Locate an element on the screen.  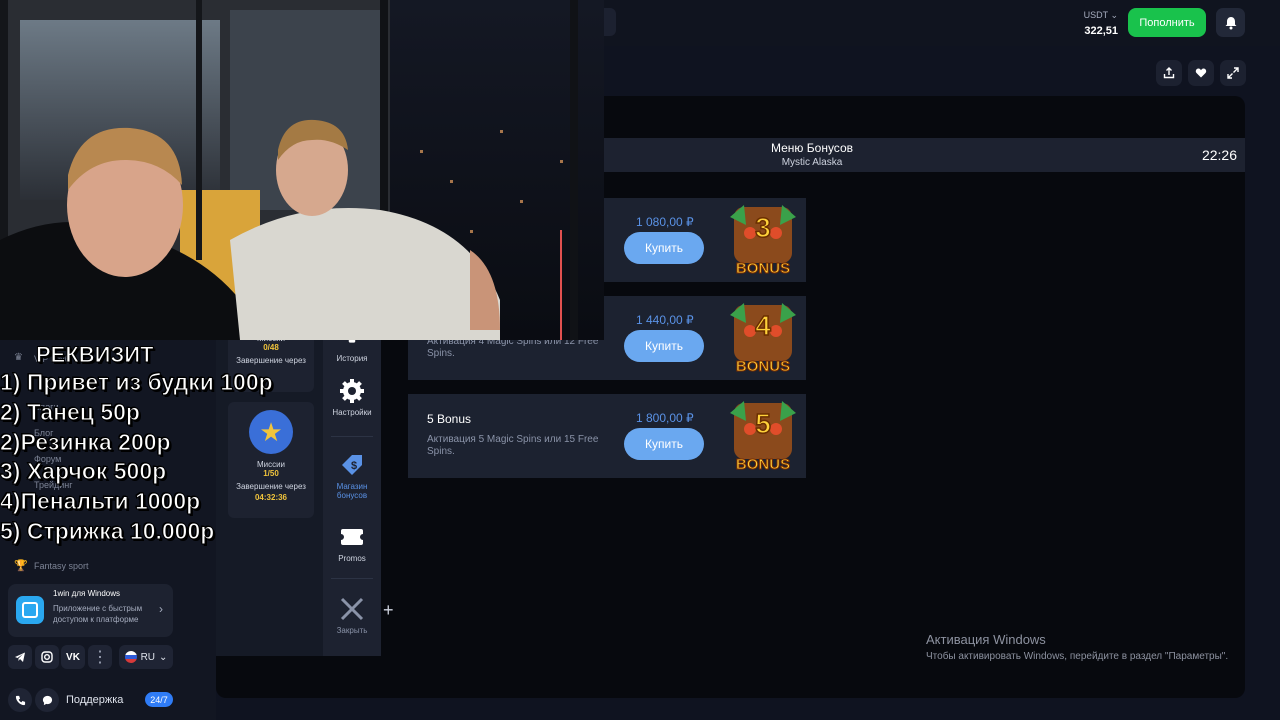
game-name: Mystic Alaska is located at coordinates (812, 162).